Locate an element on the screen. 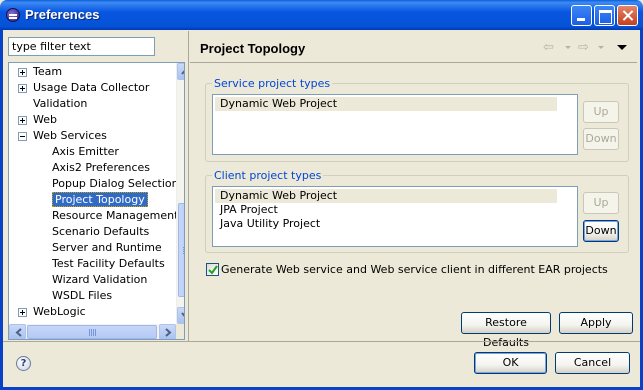 The height and width of the screenshot is (390, 643). tree-item: Web is located at coordinates (37, 120).